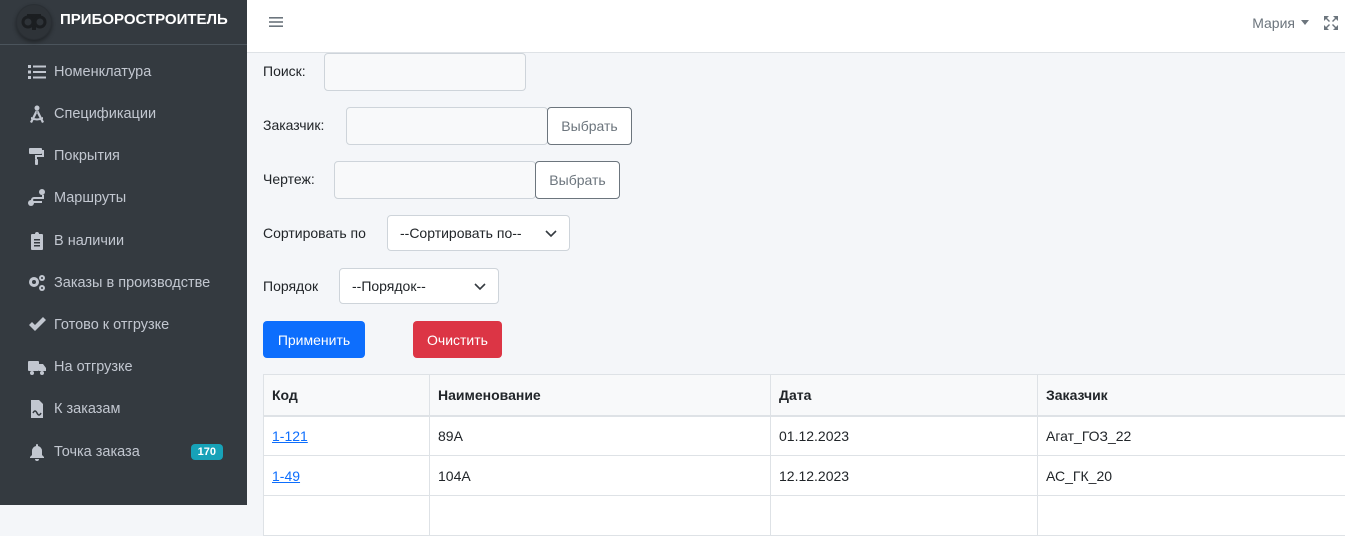 The height and width of the screenshot is (536, 1345). Describe the element at coordinates (105, 114) in the screenshot. I see `sidebar-item-label: Спецификации` at that location.